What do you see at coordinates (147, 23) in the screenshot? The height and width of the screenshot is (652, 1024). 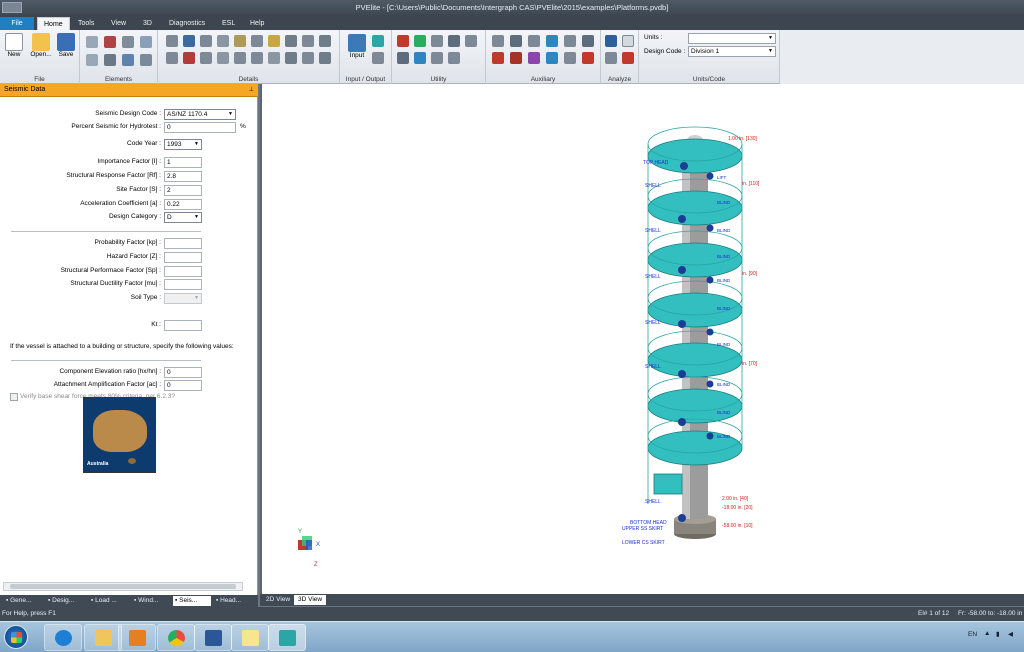 I see `tab-3d: 3D` at bounding box center [147, 23].